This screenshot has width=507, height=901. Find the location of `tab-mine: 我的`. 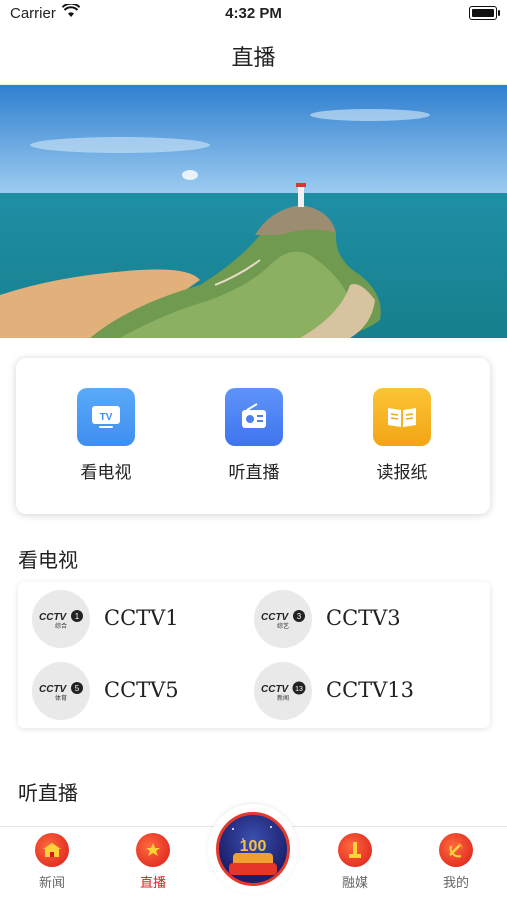

tab-mine: 我的 is located at coordinates (456, 862).